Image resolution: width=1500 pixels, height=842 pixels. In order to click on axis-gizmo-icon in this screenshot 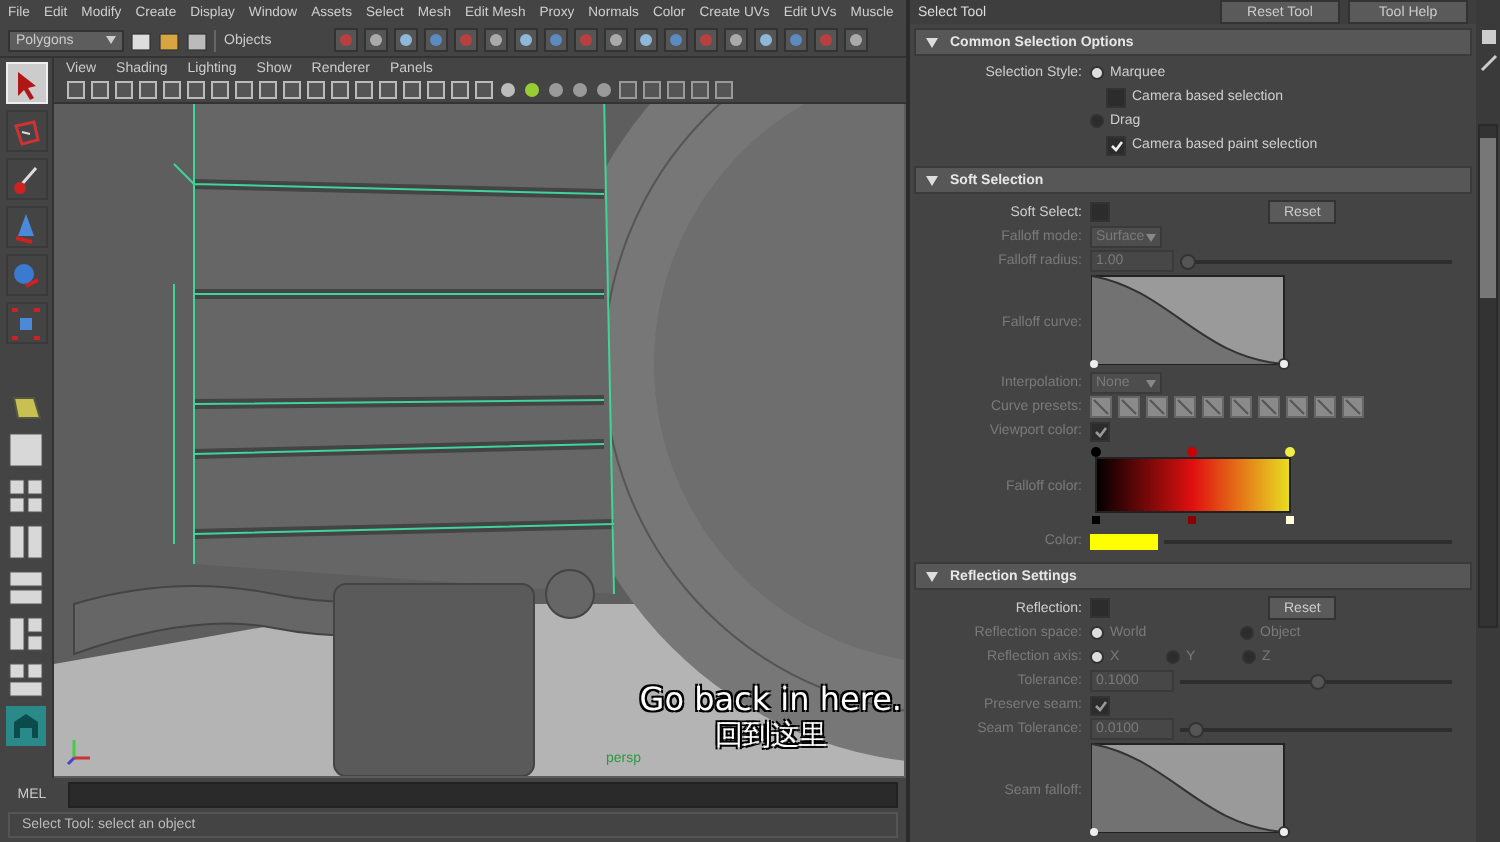, I will do `click(80, 750)`.